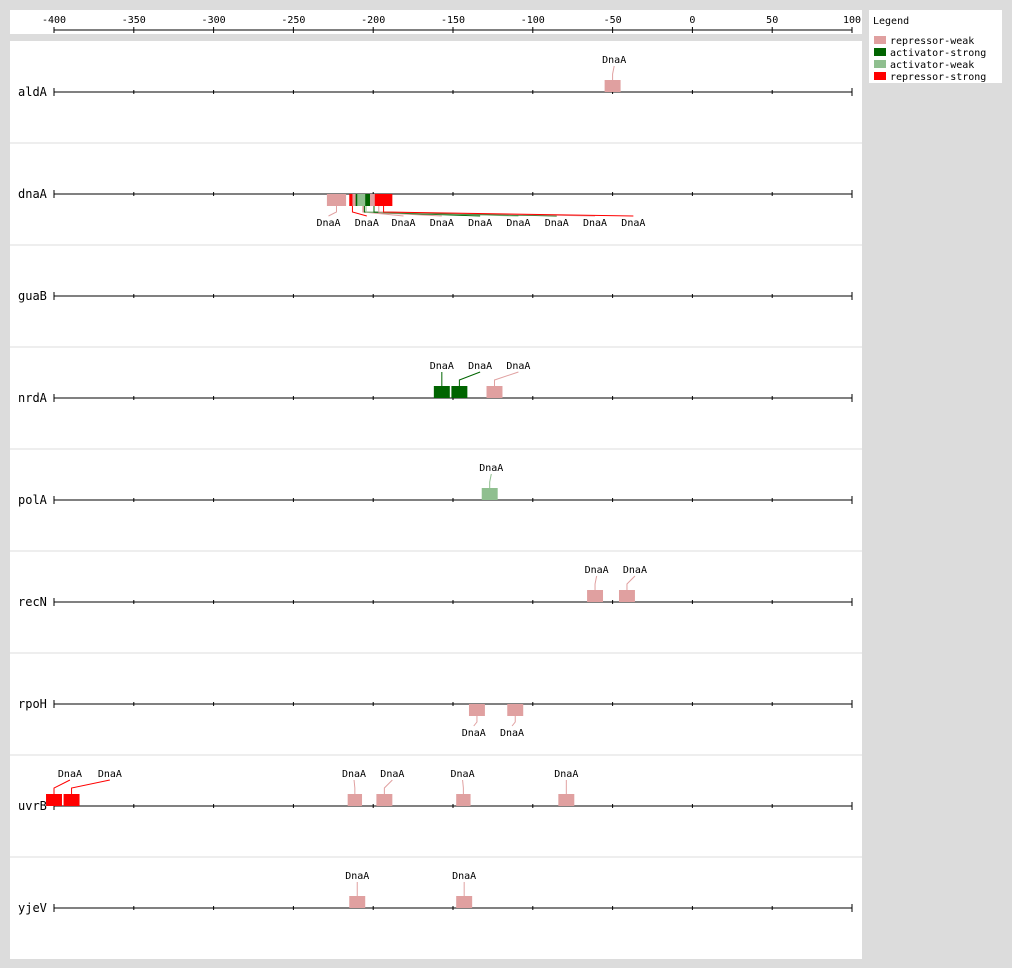  Describe the element at coordinates (54, 20) in the screenshot. I see `axis-tick-label: -400` at that location.